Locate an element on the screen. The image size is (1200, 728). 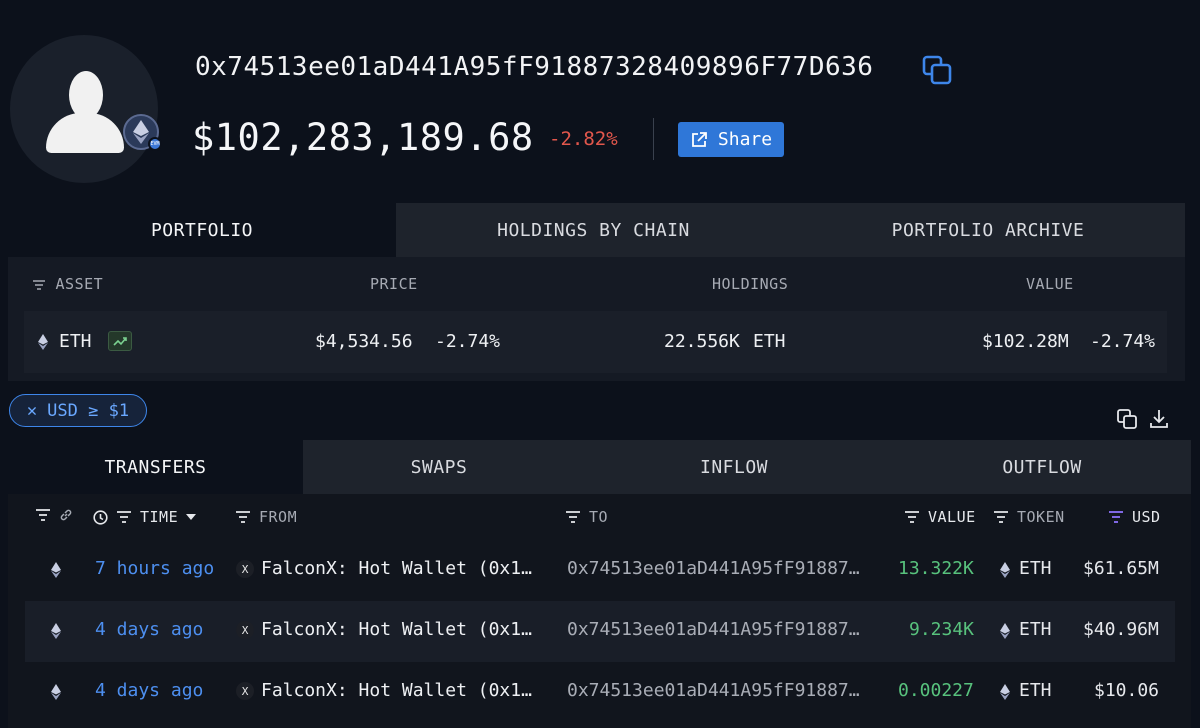
download-icon is located at coordinates (1159, 419).